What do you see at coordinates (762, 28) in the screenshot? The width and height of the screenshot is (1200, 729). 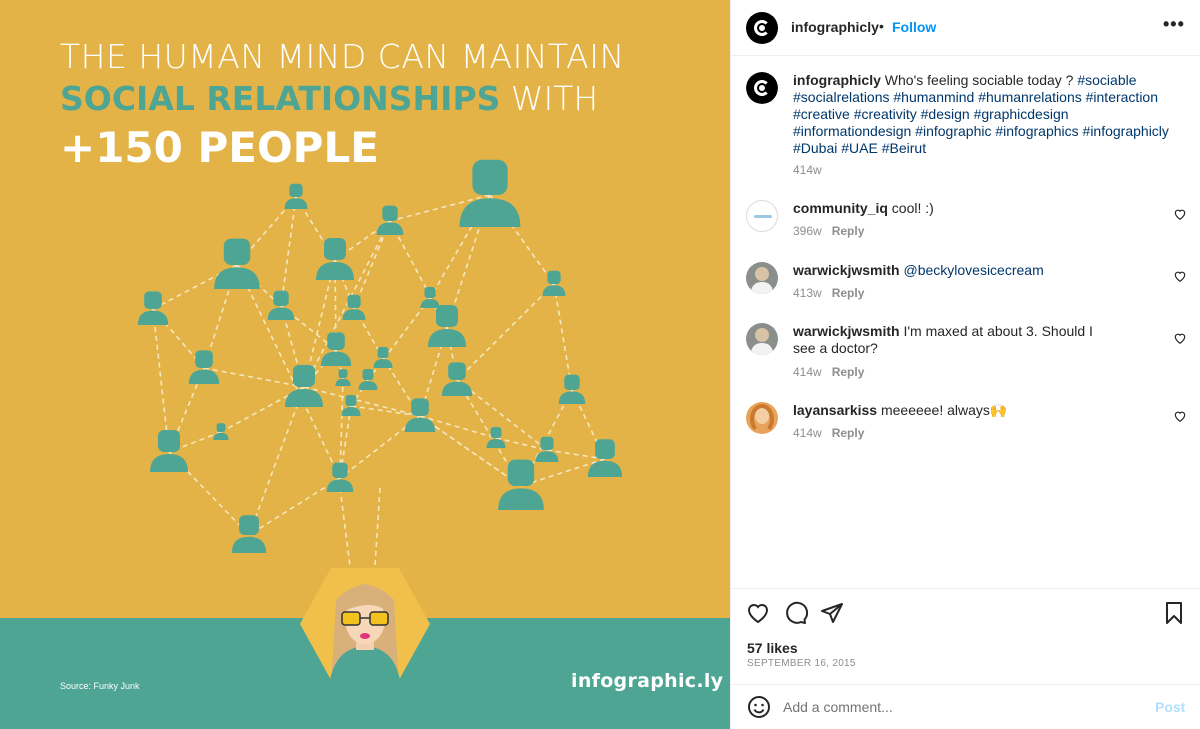 I see `author-avatar` at bounding box center [762, 28].